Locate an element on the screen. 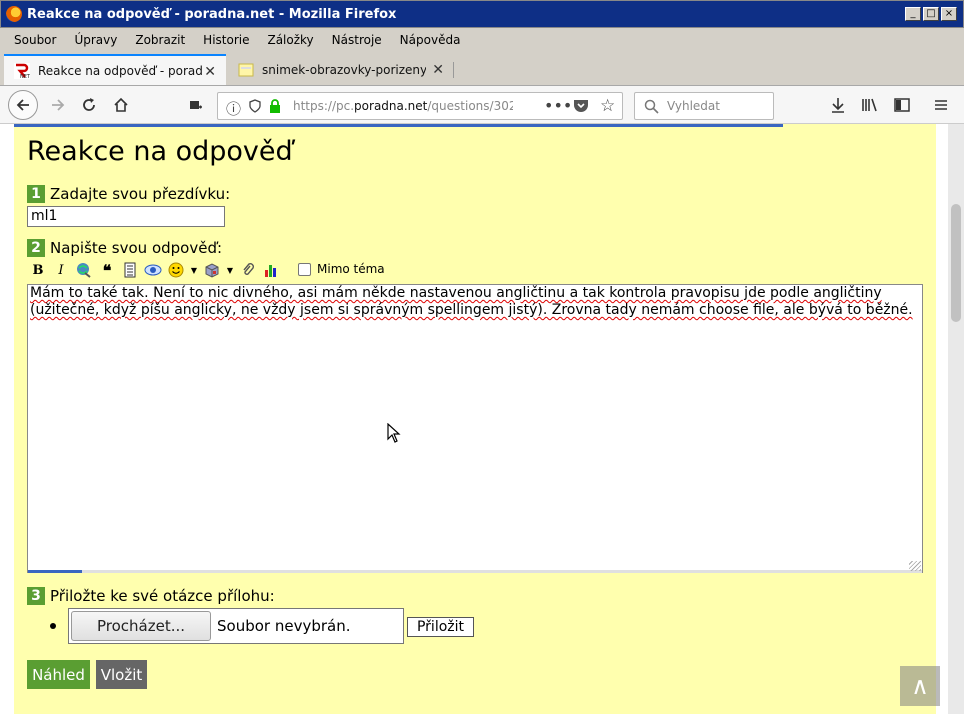 This screenshot has height=714, width=964. search-input: Vyhledat is located at coordinates (704, 106).